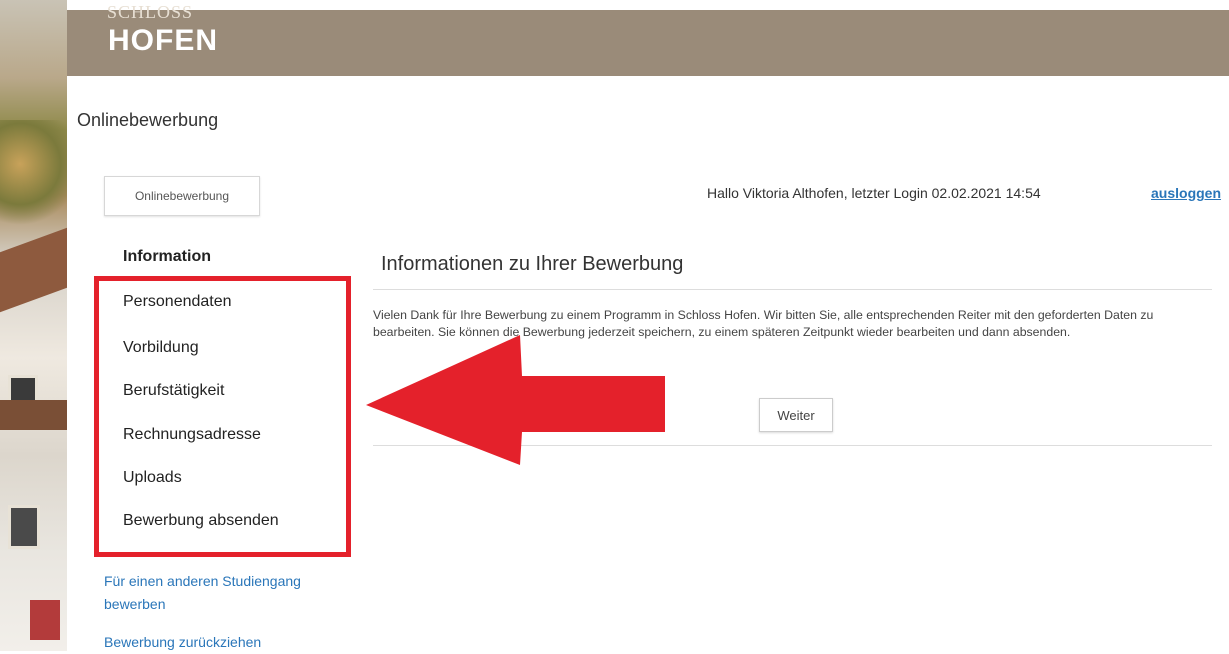 Image resolution: width=1229 pixels, height=654 pixels. What do you see at coordinates (532, 264) in the screenshot?
I see `content-title: Informationen zu Ihrer Bewerbung` at bounding box center [532, 264].